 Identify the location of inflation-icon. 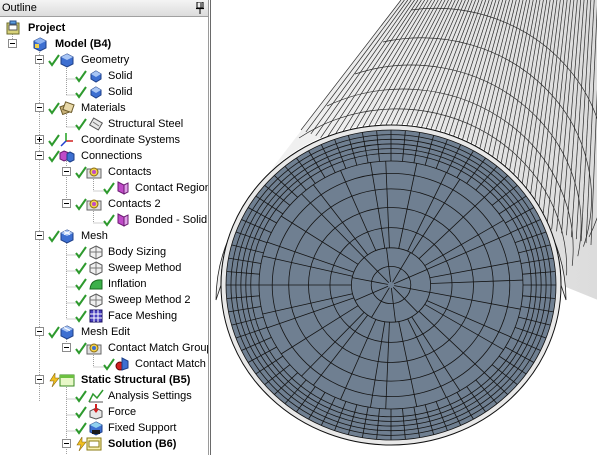
(96, 284).